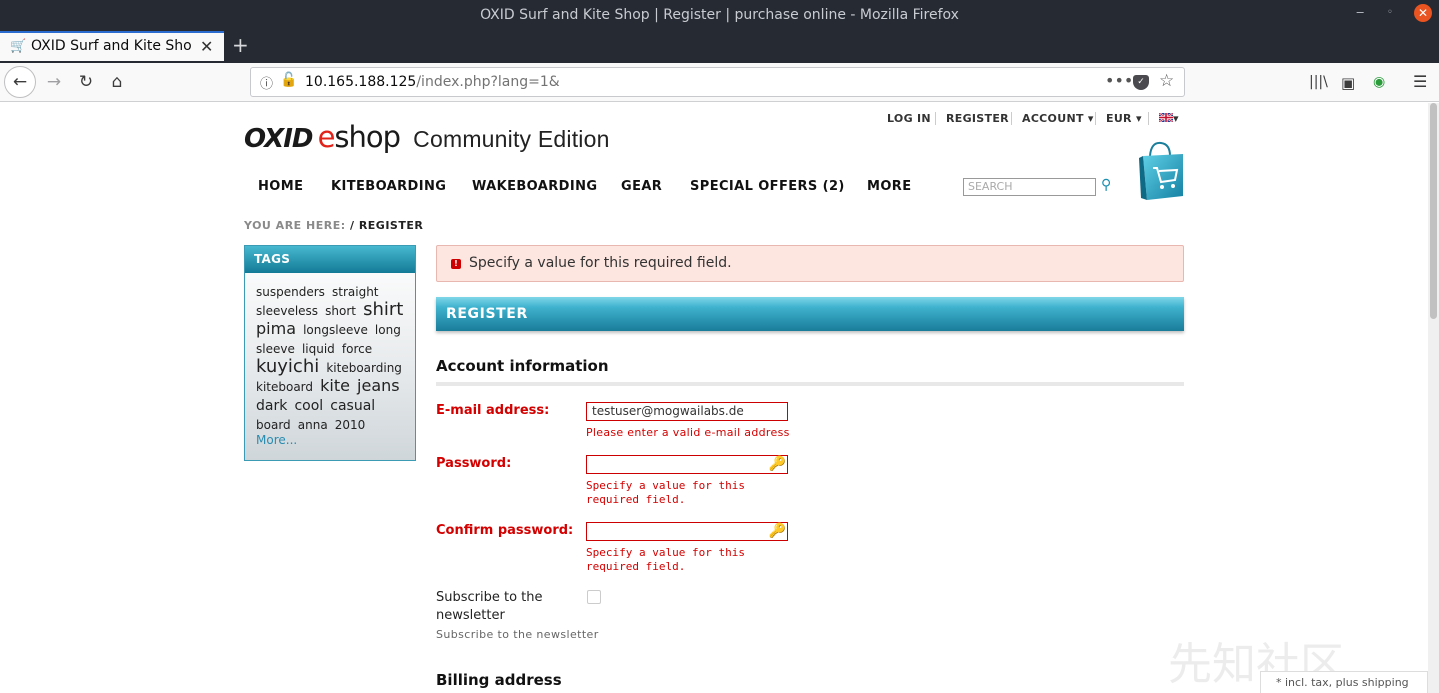  What do you see at coordinates (330, 259) in the screenshot?
I see `tags-title: TAGS` at bounding box center [330, 259].